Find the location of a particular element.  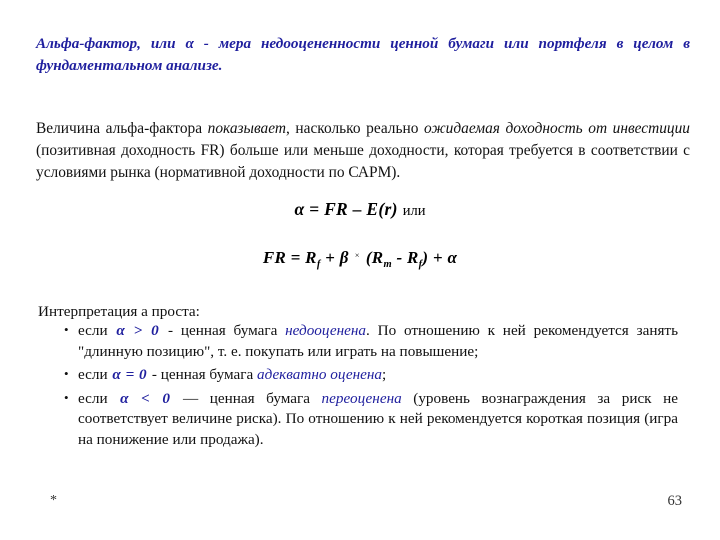

formula-capm: FR = Rf + β × (Rm - Rf) + α is located at coordinates (360, 259).